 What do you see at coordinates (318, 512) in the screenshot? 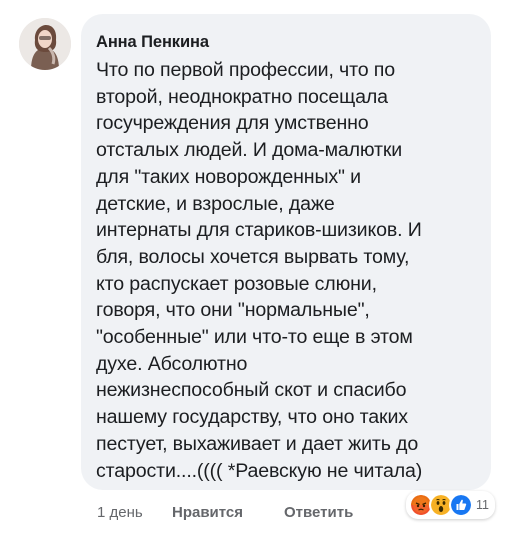
I see `reply-button: Ответить` at bounding box center [318, 512].